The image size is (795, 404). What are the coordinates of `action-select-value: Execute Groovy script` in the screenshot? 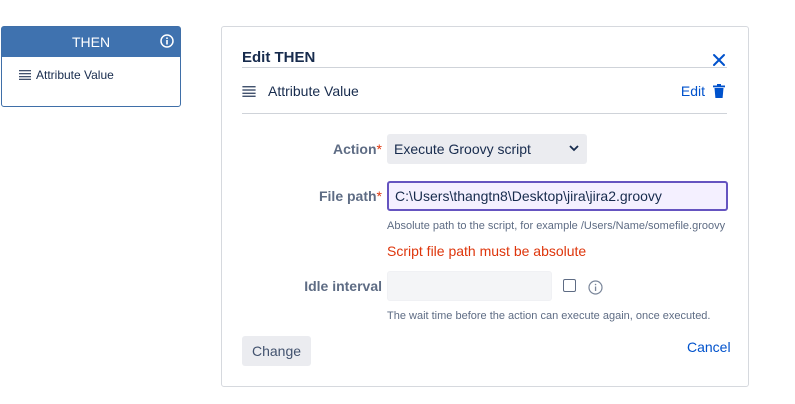 It's located at (462, 149).